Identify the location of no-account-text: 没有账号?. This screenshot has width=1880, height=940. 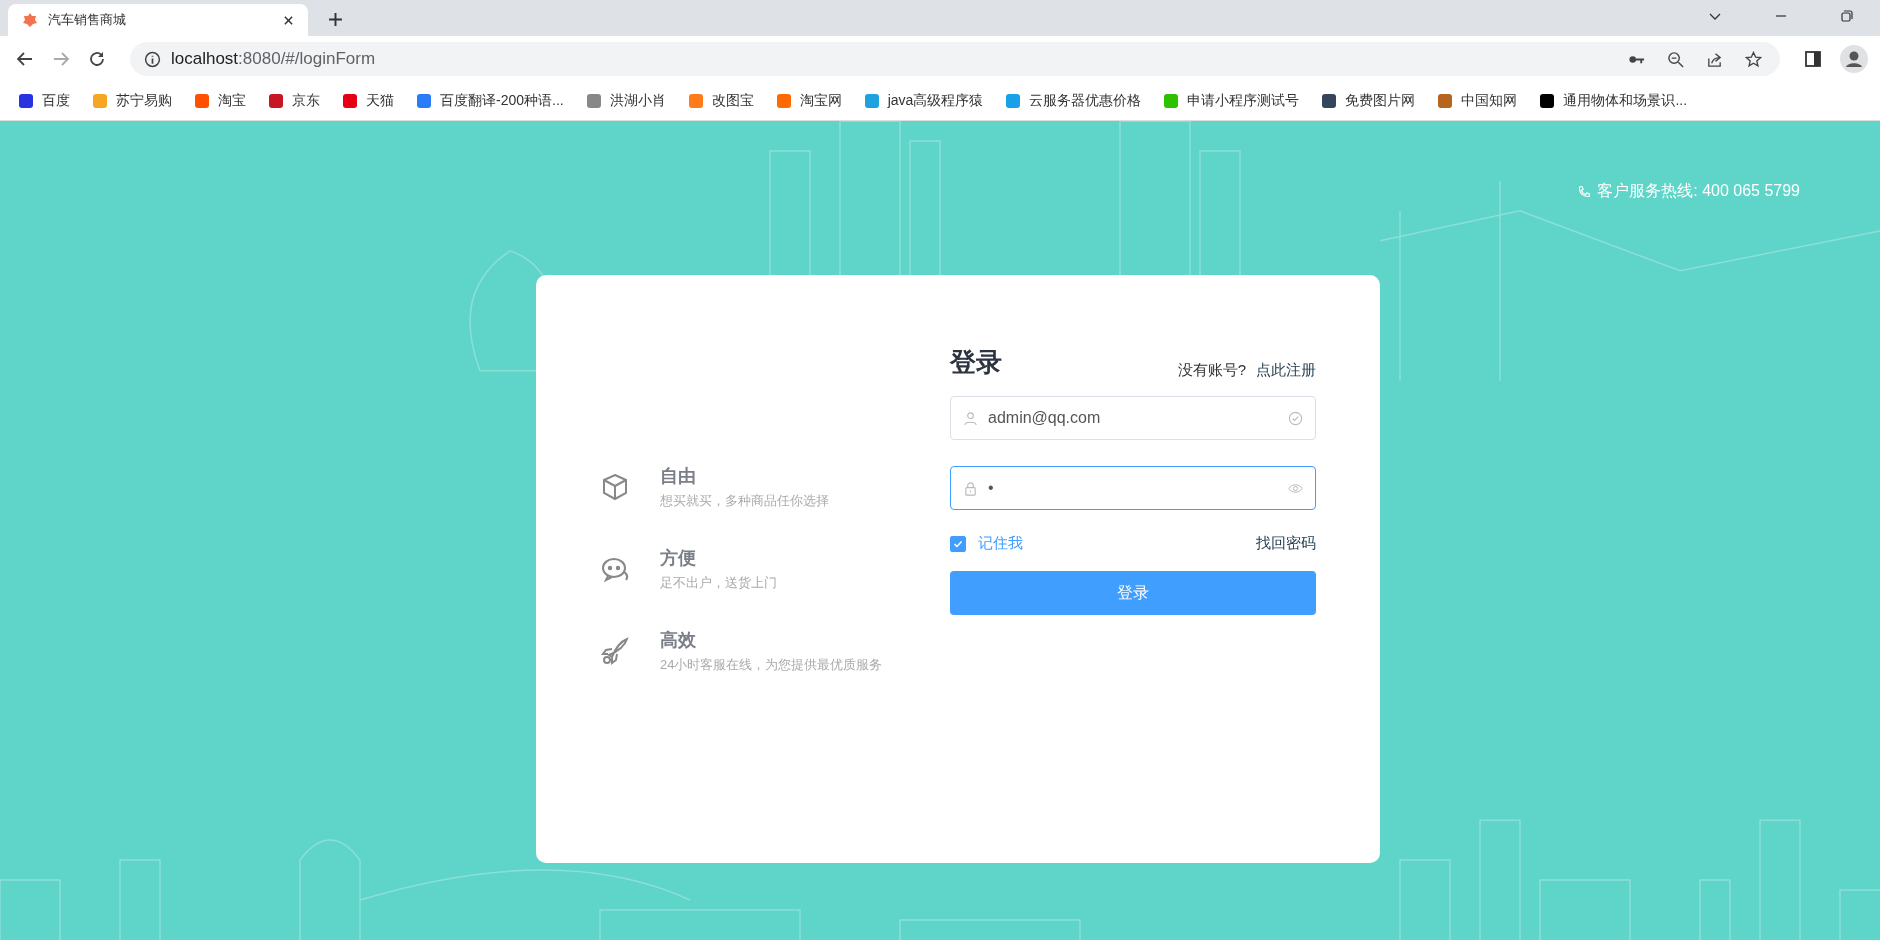
(1211, 370).